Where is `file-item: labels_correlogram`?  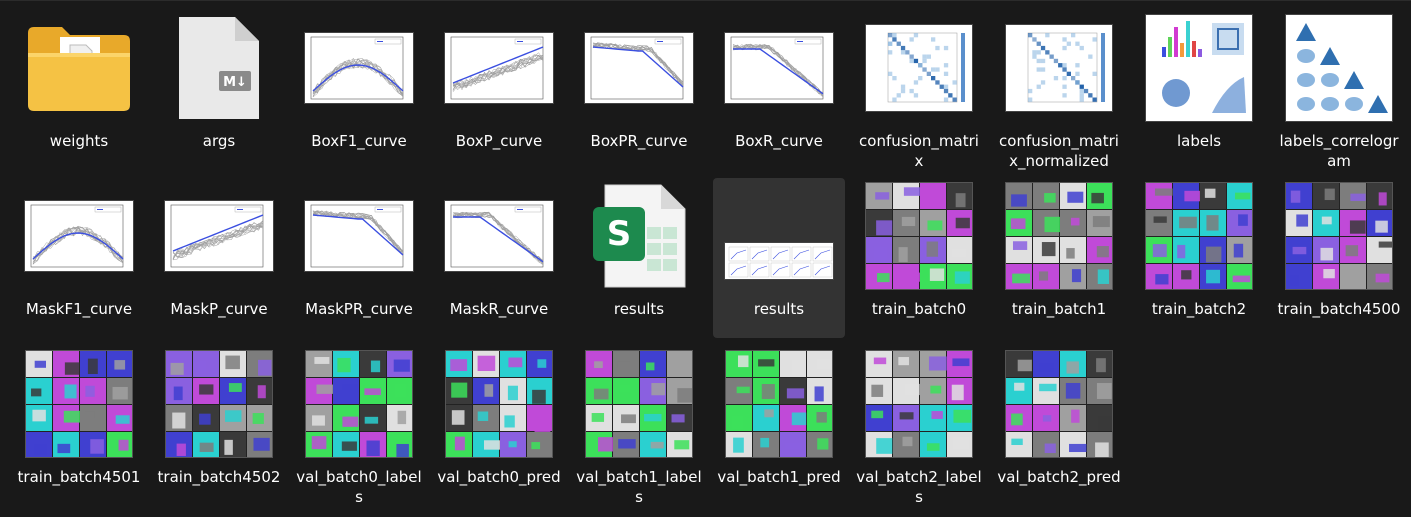
file-item: labels_correlogram is located at coordinates (1339, 90).